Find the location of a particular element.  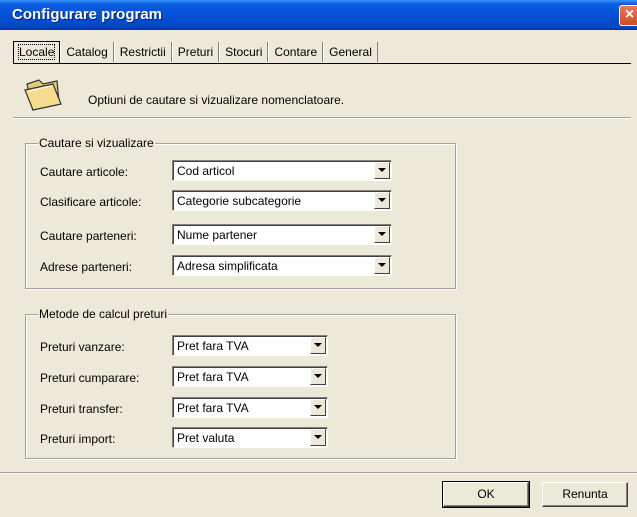

group-title: Metode de calcul preturi is located at coordinates (103, 314).